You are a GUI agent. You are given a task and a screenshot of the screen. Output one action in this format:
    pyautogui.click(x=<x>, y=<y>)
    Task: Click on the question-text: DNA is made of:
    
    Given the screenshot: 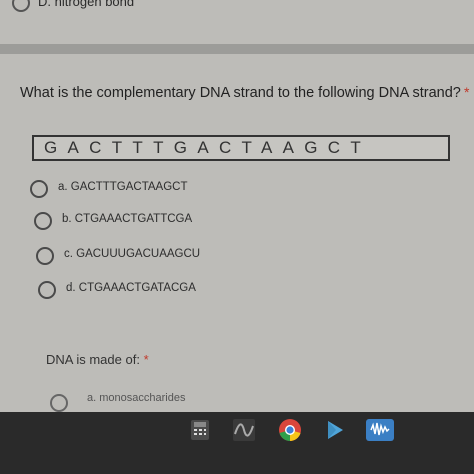 What is the action you would take?
    pyautogui.click(x=93, y=359)
    